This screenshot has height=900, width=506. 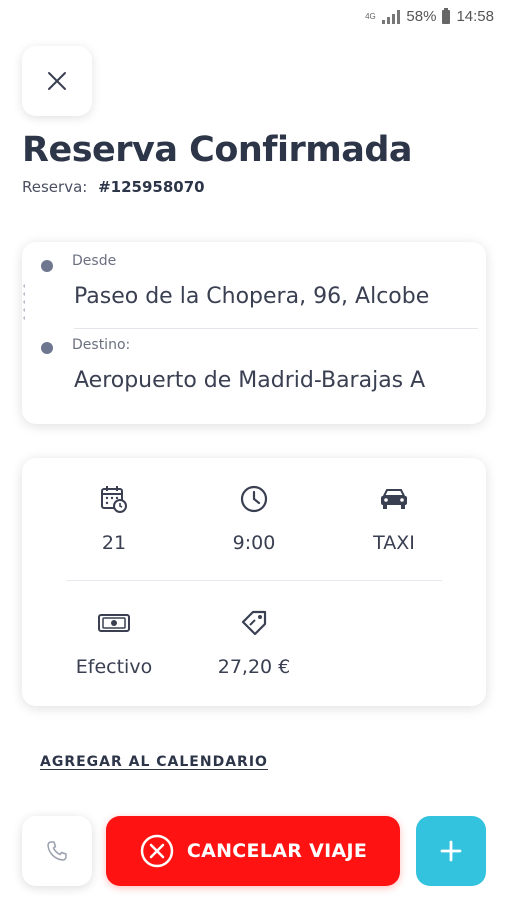 I want to click on reservation-line: Reserva: #125958070, so click(x=113, y=187).